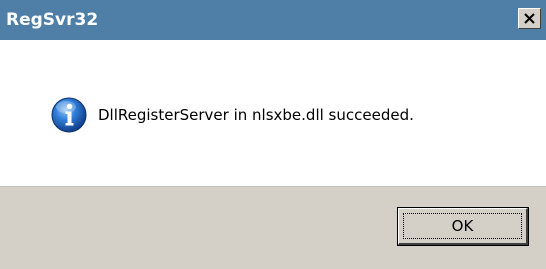 This screenshot has width=546, height=269. What do you see at coordinates (52, 20) in the screenshot?
I see `window-title: RegSvr32` at bounding box center [52, 20].